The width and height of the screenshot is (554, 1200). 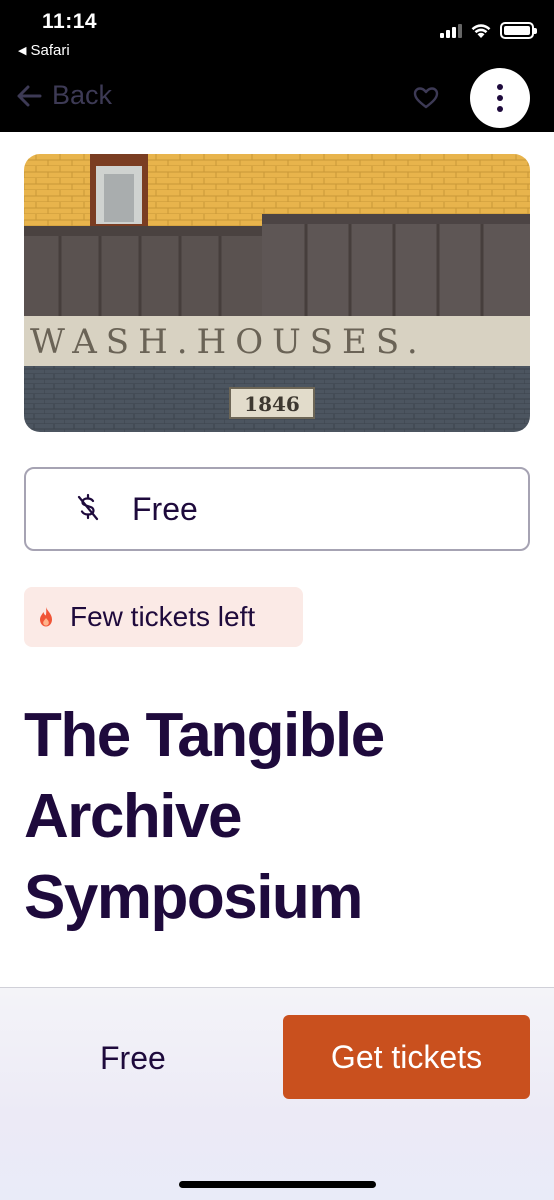 I want to click on price-info-box: Free, so click(x=277, y=509).